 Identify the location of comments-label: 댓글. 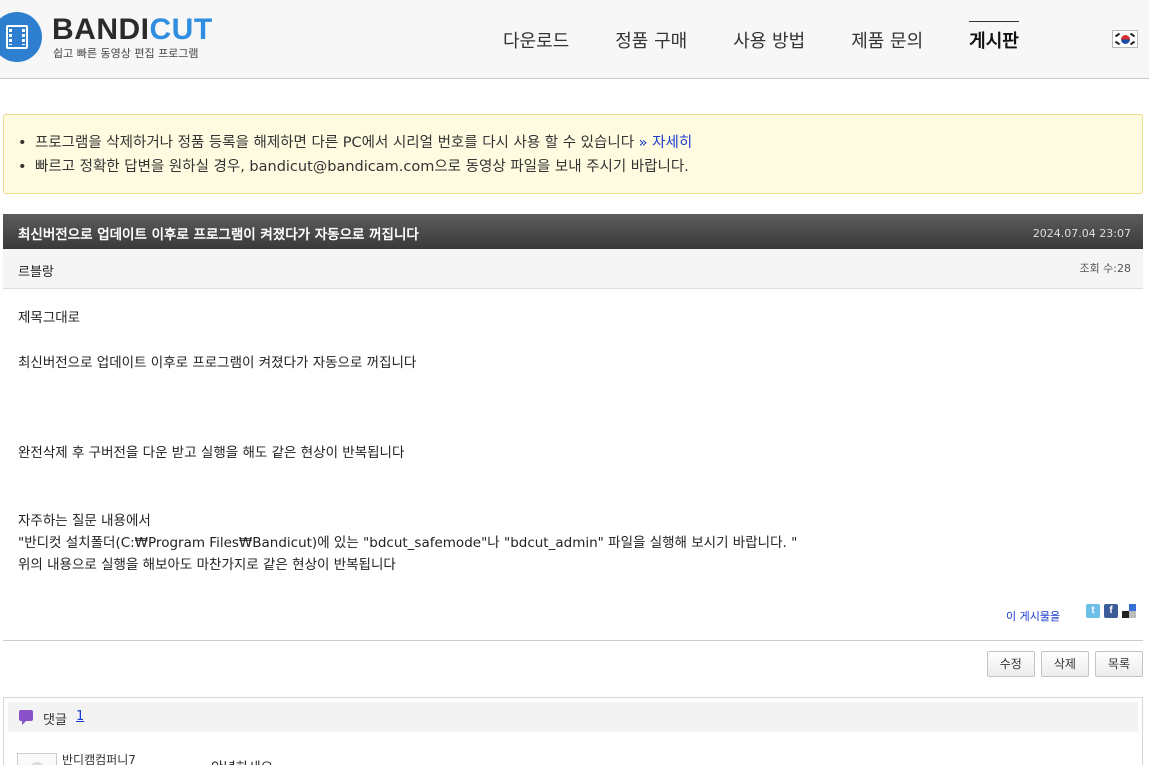
(55, 720).